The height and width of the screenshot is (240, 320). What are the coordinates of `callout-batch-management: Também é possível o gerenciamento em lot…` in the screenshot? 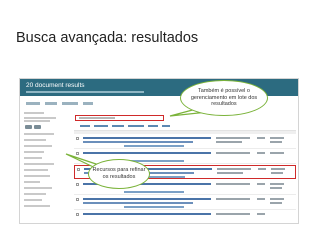 It's located at (224, 98).